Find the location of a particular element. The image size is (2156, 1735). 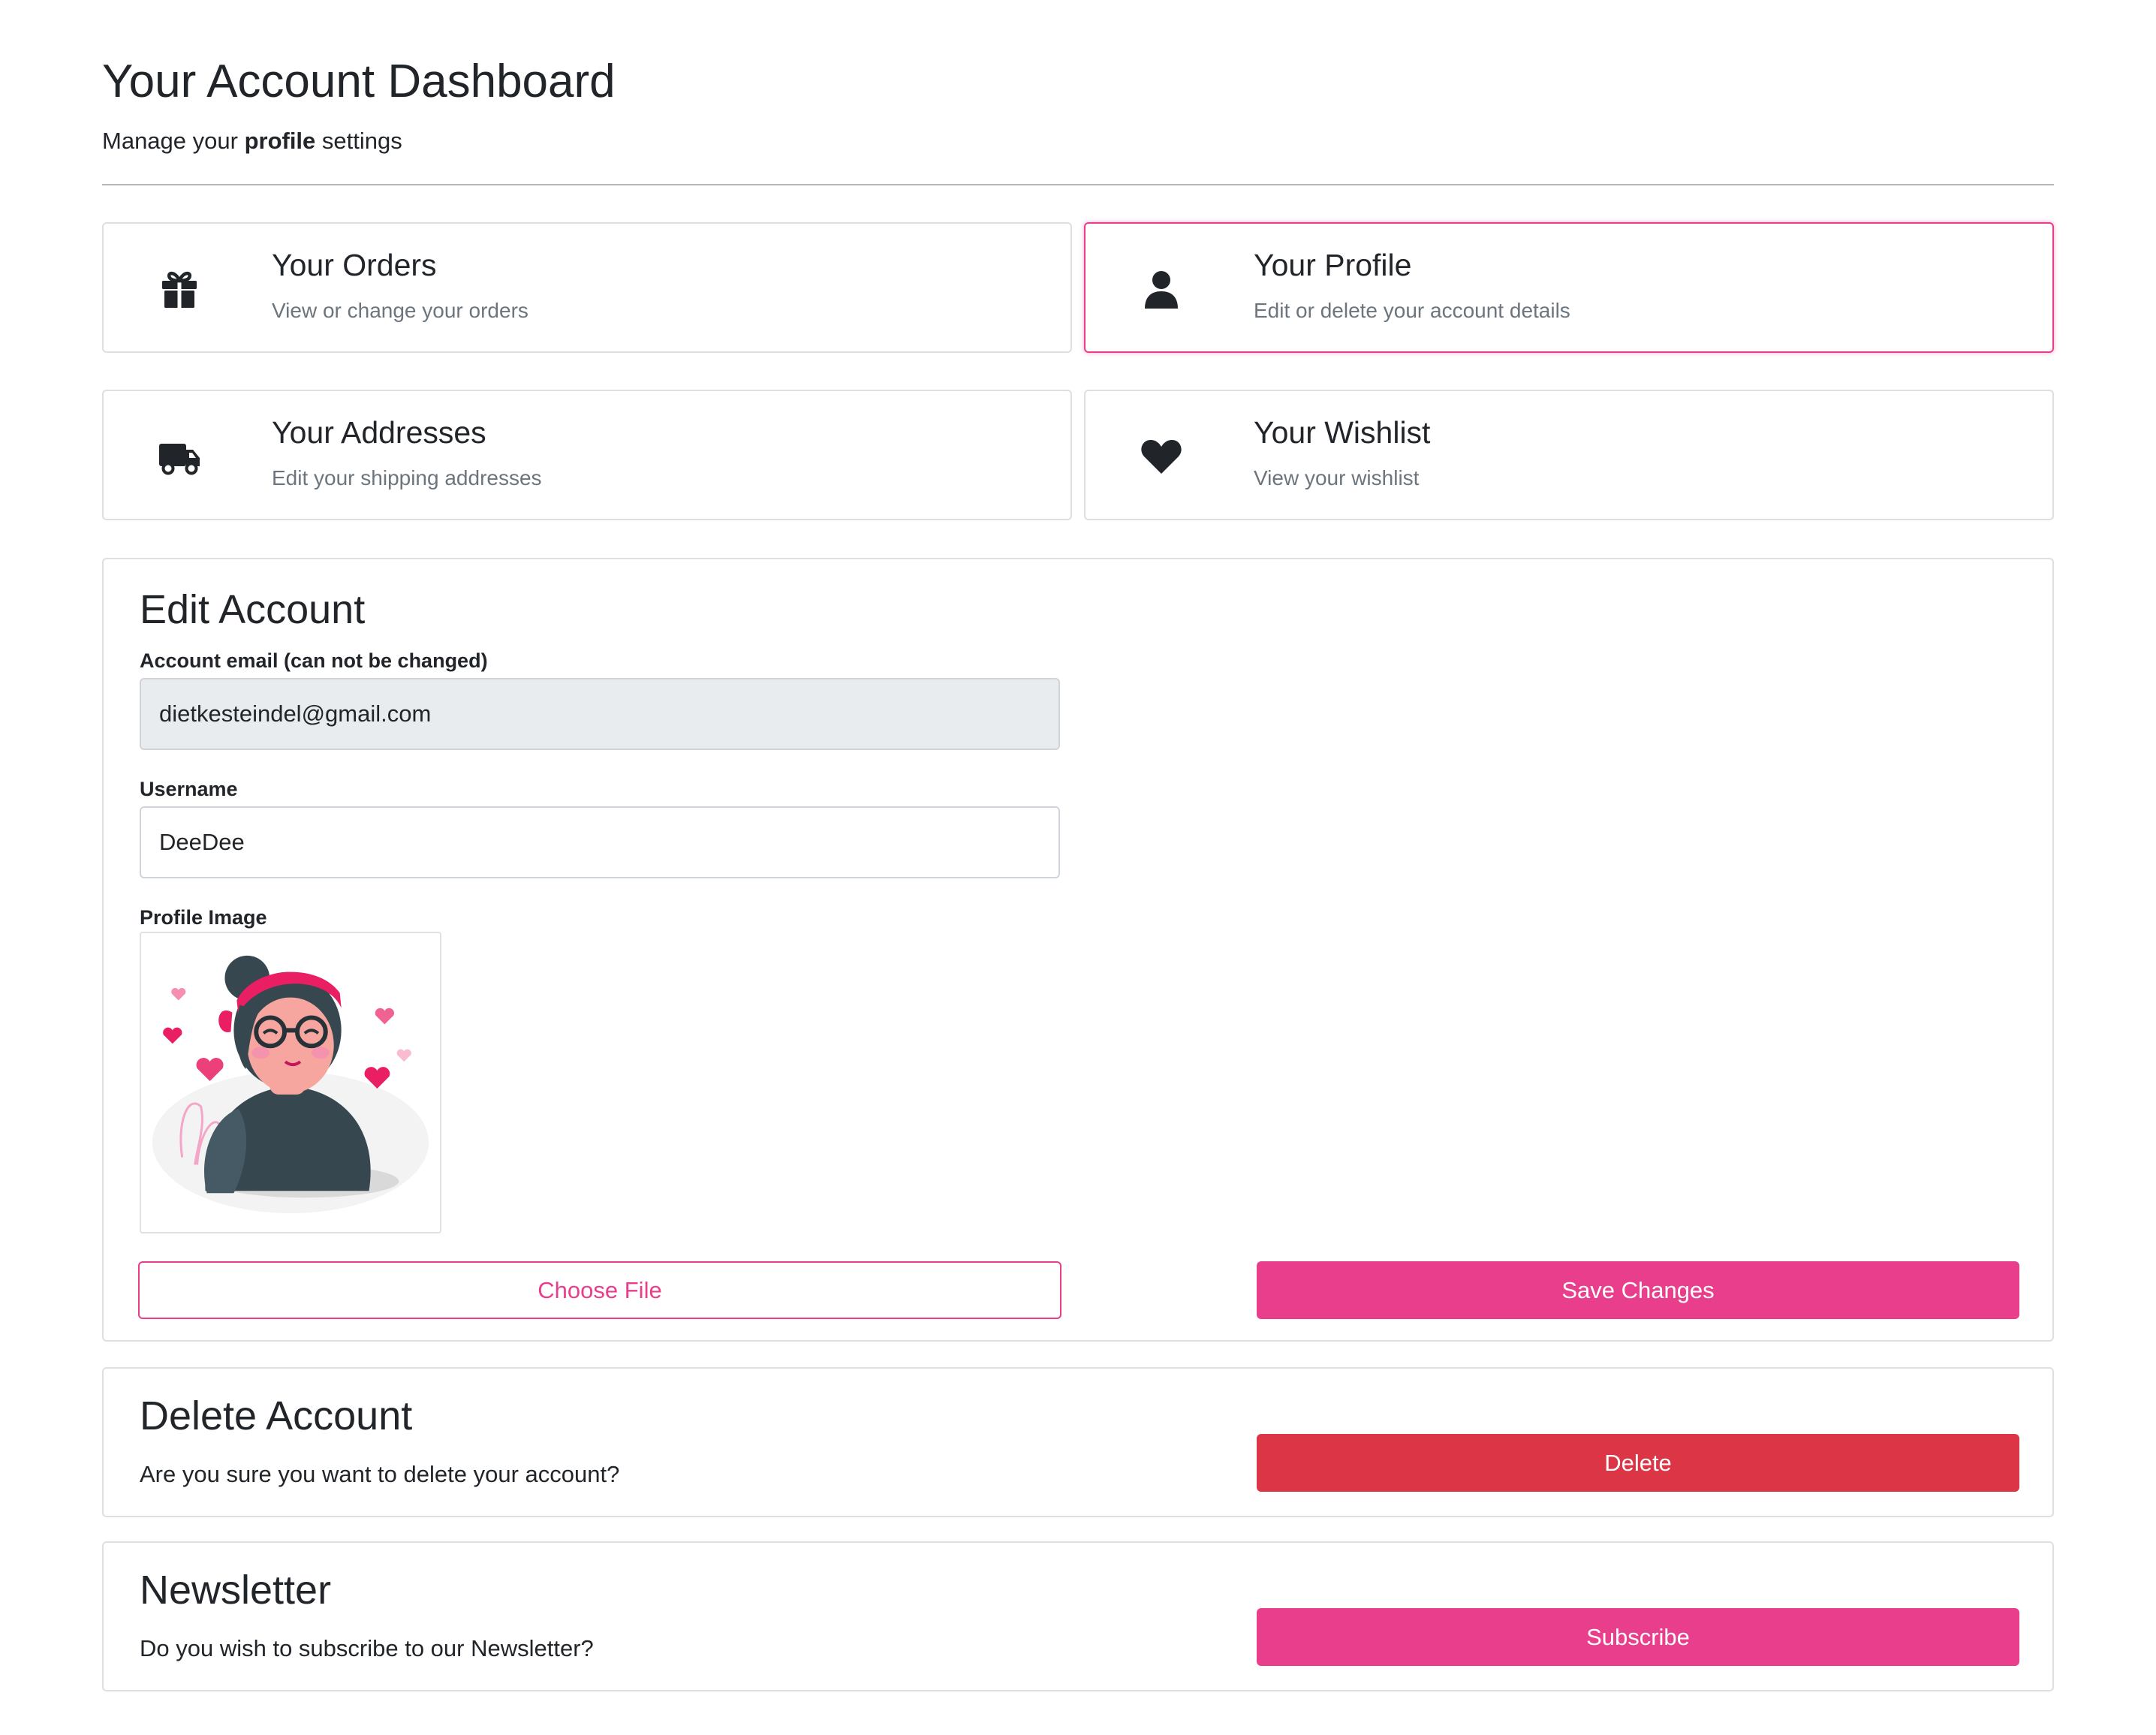

heart-icon is located at coordinates (1161, 457).